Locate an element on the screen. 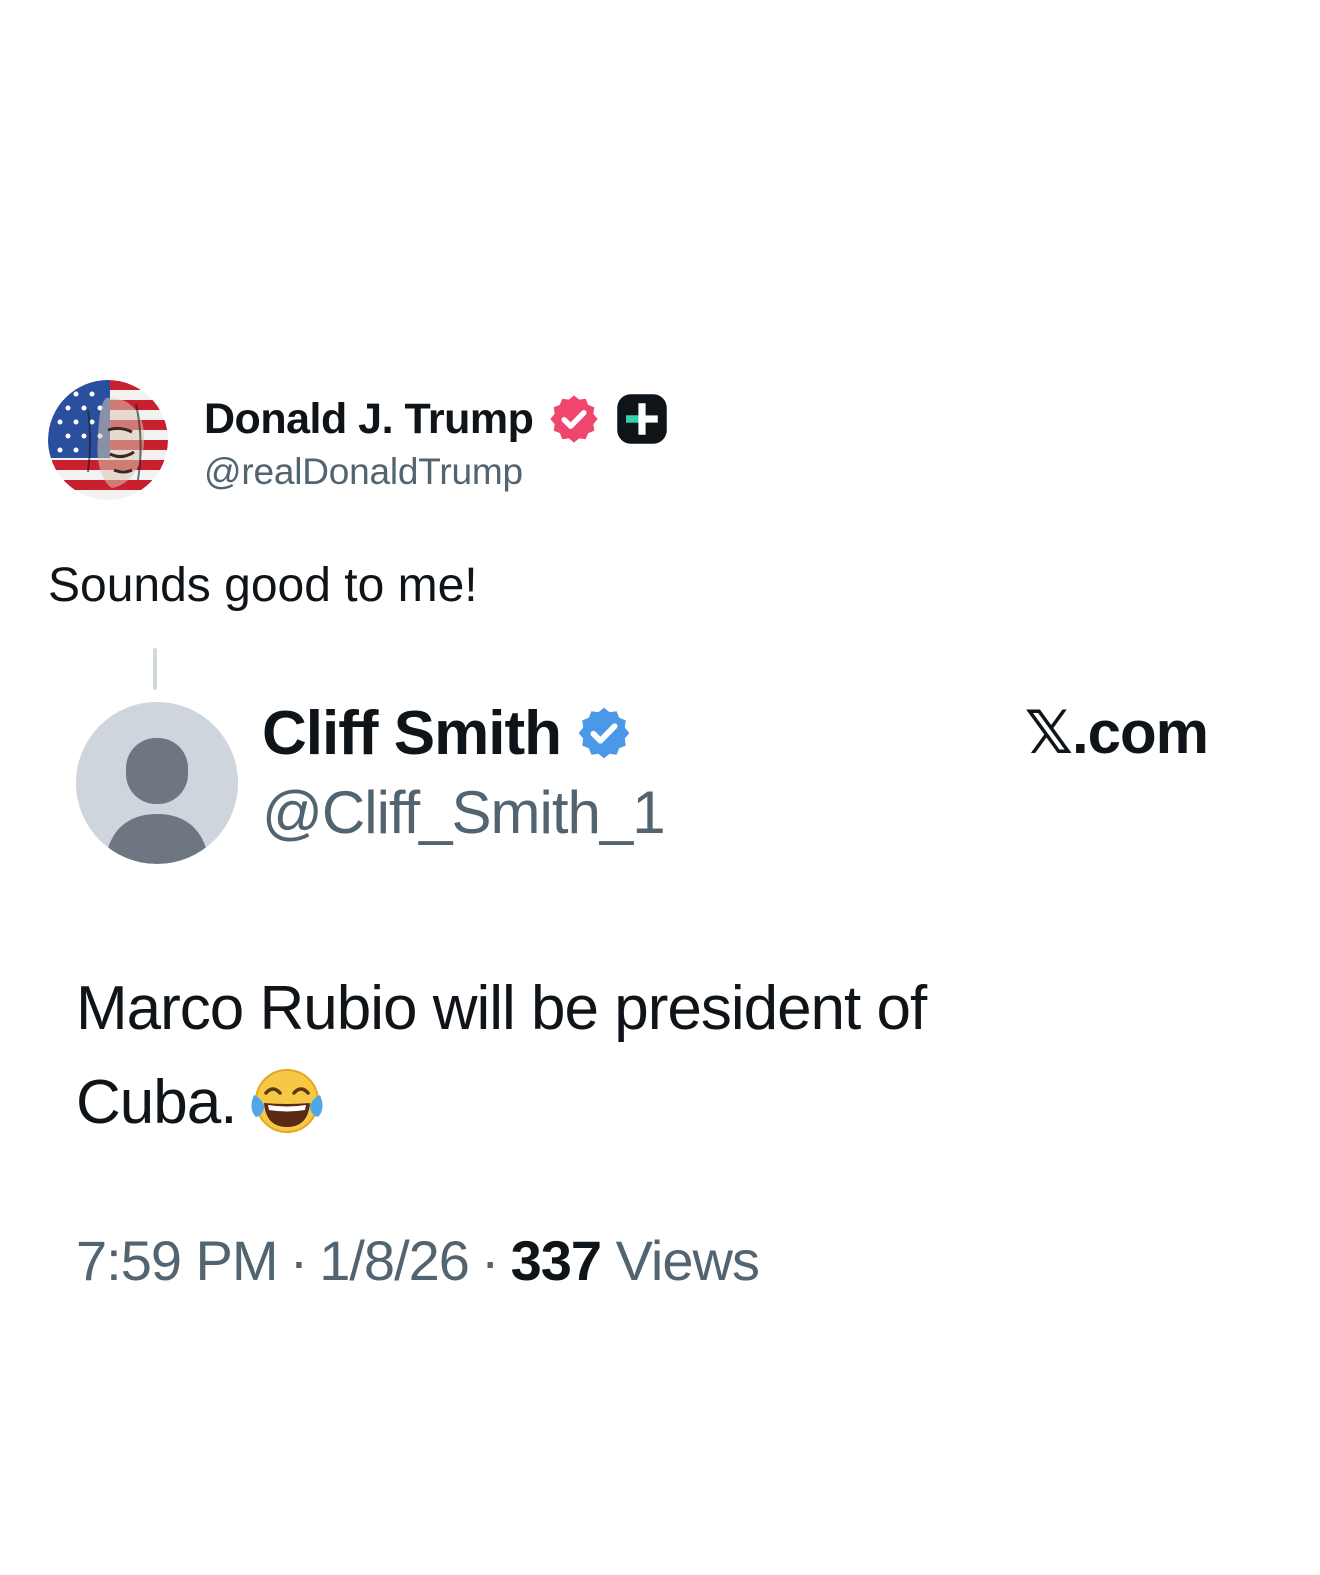 This screenshot has height=1575, width=1320. quoted-post-text-line-2: Cuba. is located at coordinates (626, 1109).